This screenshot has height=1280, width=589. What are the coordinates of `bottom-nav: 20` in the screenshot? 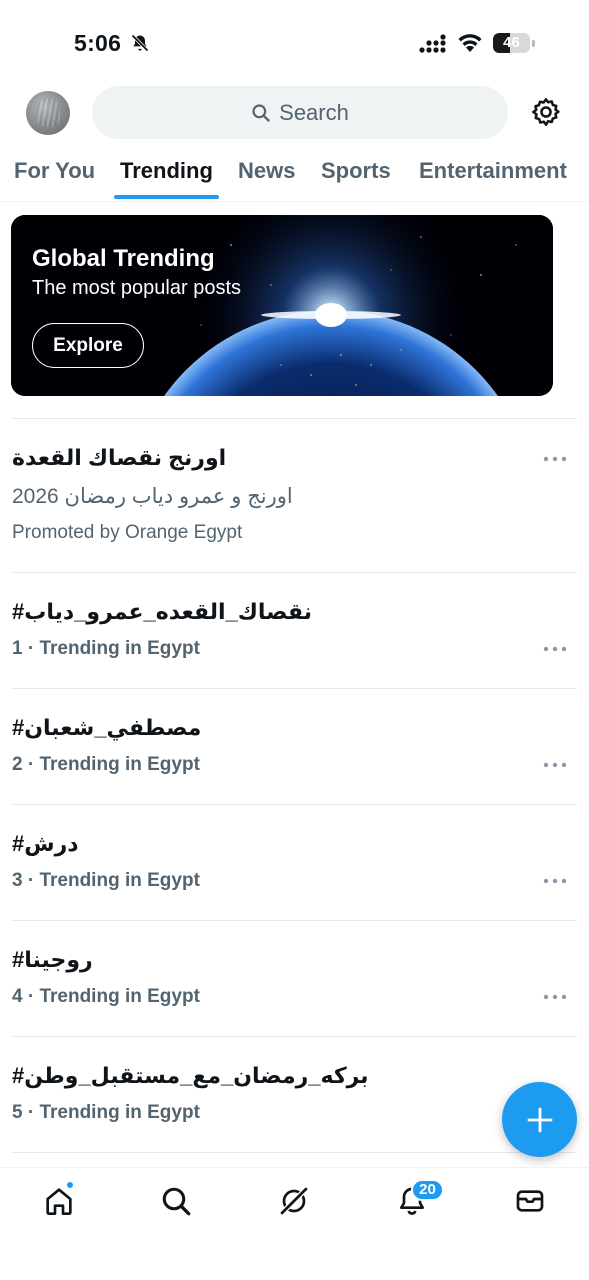 It's located at (294, 1223).